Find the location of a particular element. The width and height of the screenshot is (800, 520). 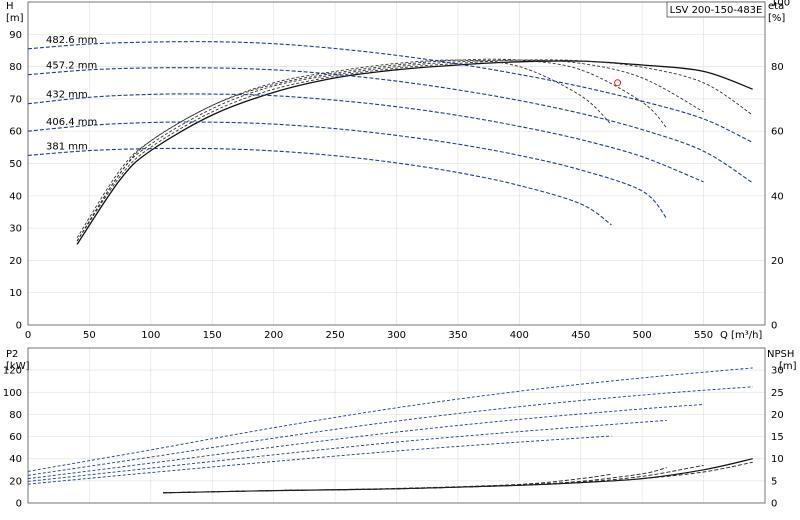

flow-tick-label: 550 is located at coordinates (703, 335).